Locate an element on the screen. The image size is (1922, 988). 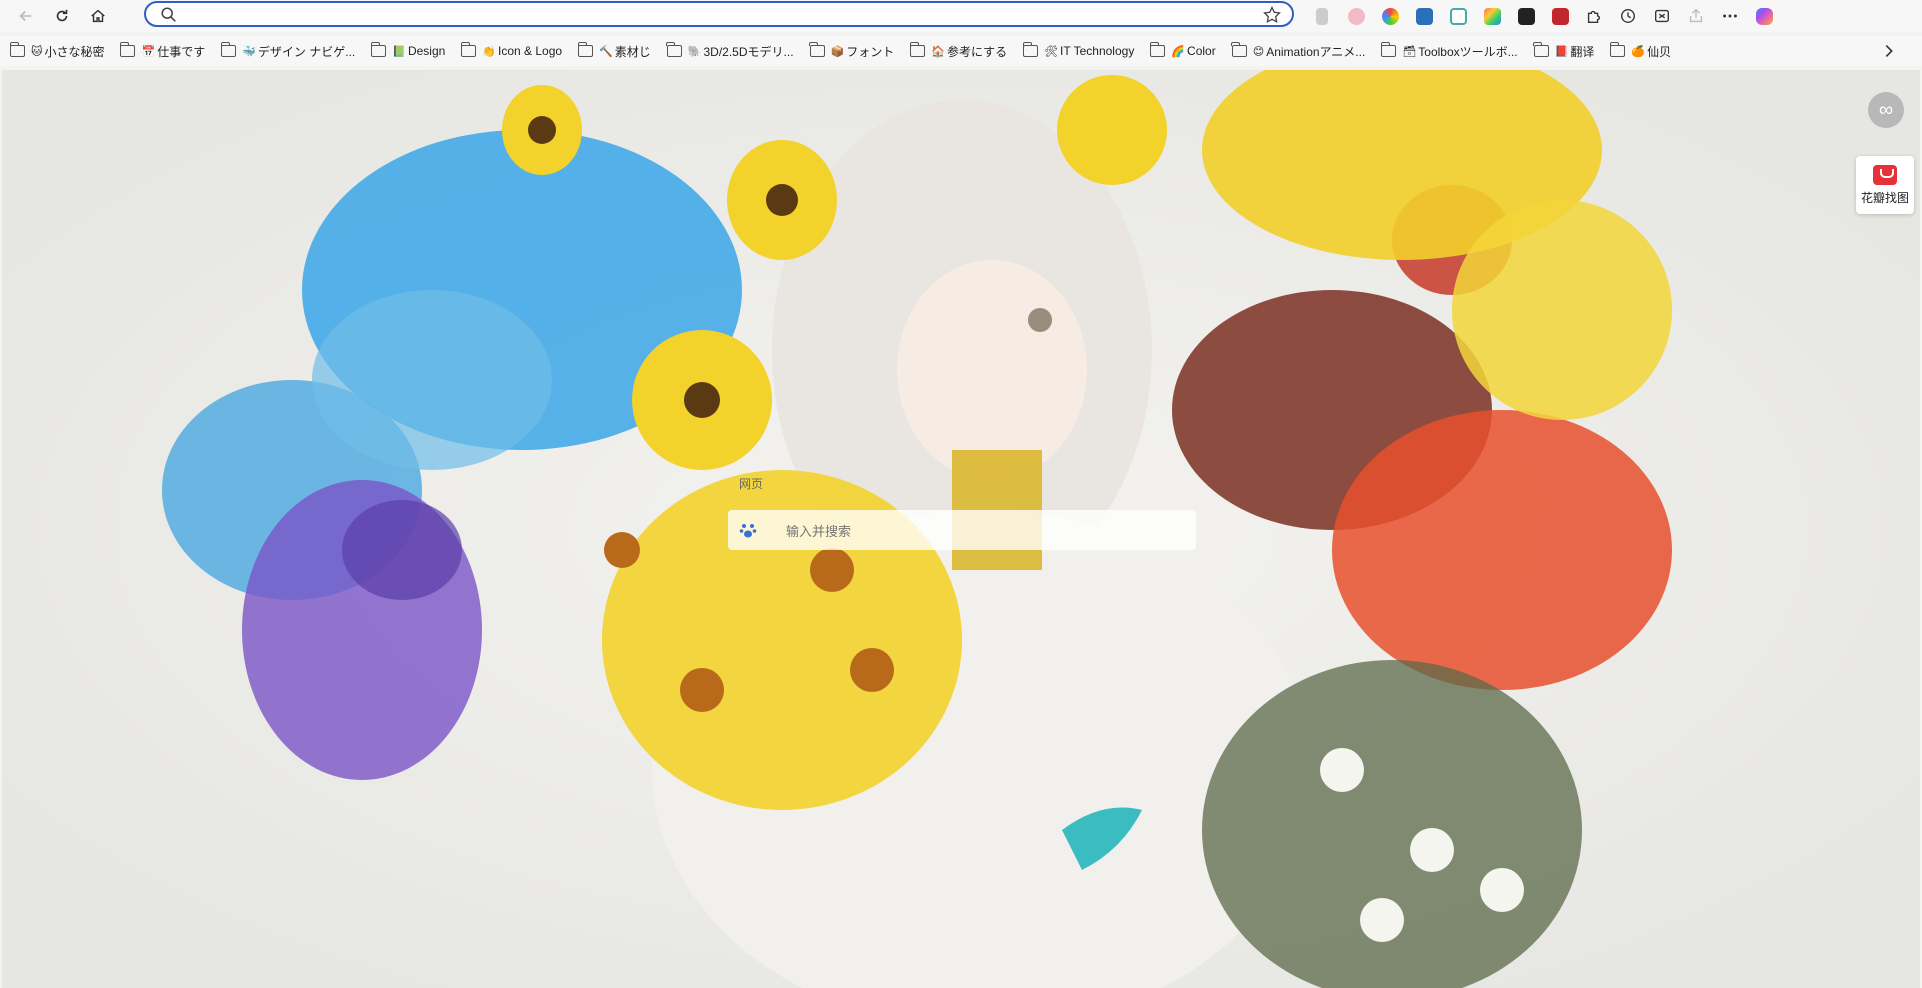
search-tab-web: 网页 is located at coordinates (751, 483).